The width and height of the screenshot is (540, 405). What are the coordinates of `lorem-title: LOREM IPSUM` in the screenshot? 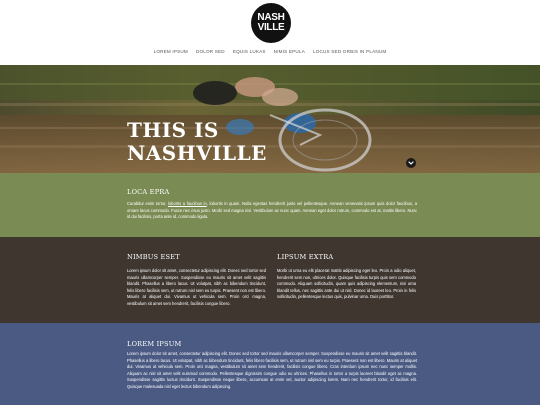 It's located at (154, 344).